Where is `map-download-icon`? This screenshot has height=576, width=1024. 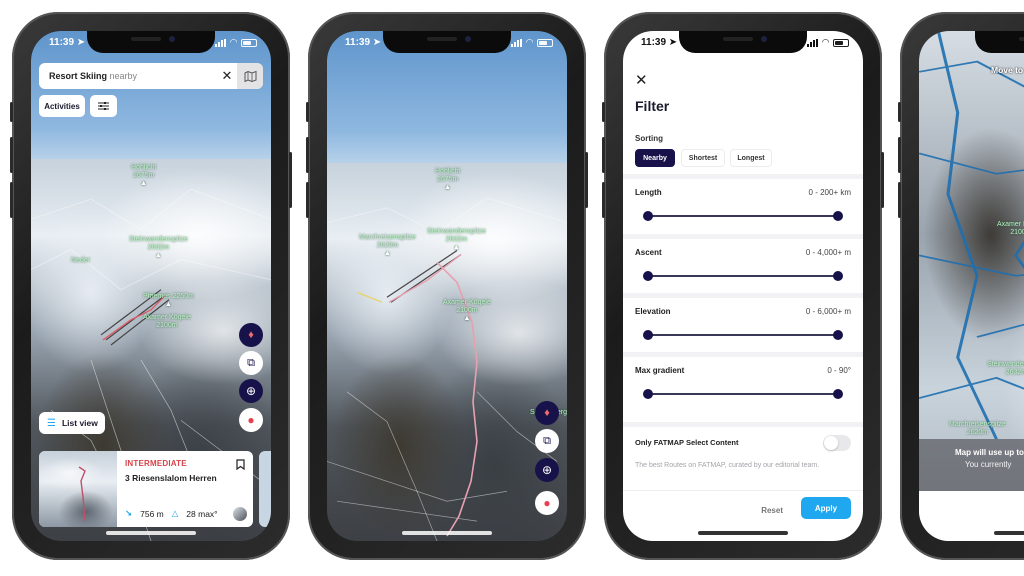 map-download-icon is located at coordinates (250, 76).